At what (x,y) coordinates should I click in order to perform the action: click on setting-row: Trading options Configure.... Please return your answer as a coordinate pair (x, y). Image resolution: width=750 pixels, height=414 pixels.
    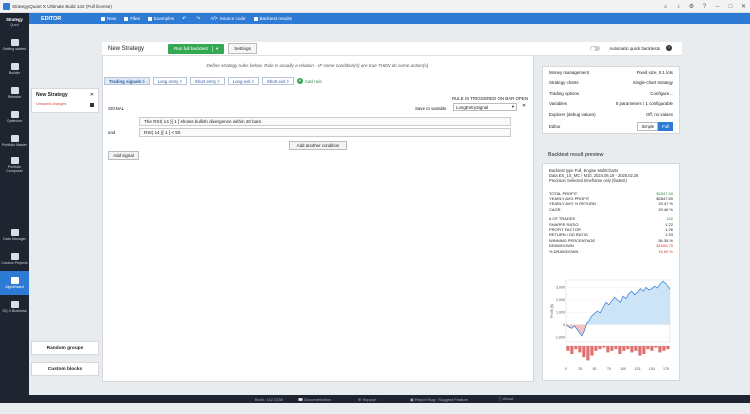
    Looking at the image, I should click on (611, 93).